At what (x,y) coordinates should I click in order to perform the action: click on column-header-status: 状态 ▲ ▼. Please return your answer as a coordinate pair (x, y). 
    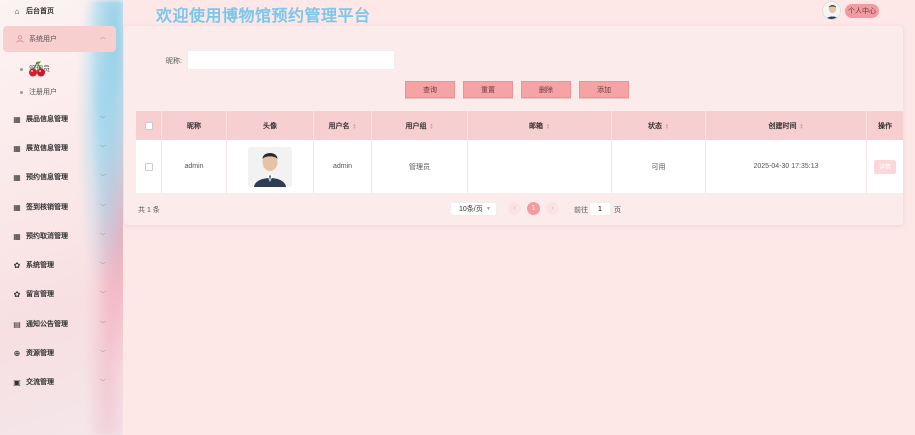
    Looking at the image, I should click on (659, 125).